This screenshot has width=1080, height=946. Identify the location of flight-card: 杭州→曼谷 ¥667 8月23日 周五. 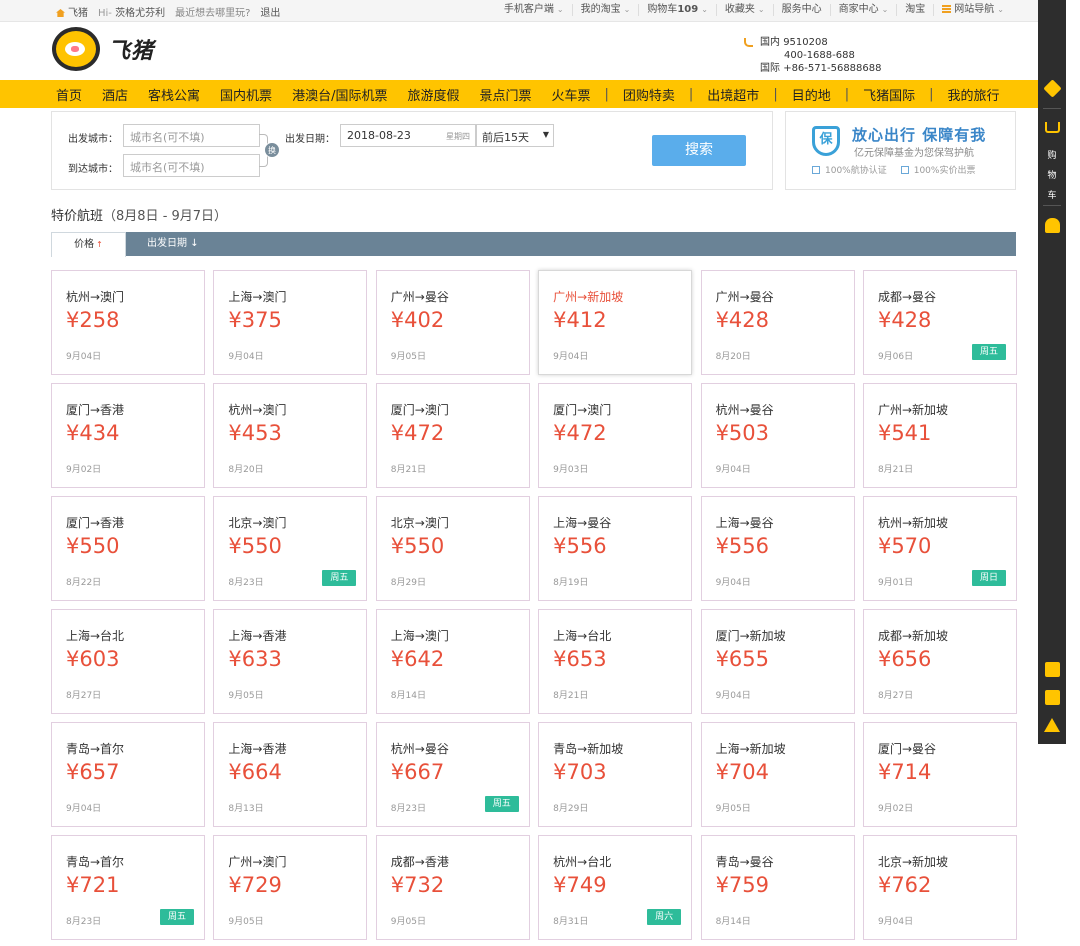
(452, 774).